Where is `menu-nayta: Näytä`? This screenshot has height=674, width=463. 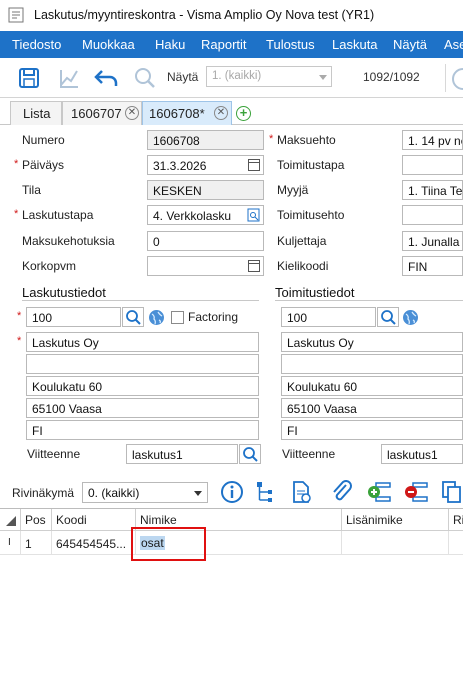
menu-nayta: Näytä is located at coordinates (410, 44).